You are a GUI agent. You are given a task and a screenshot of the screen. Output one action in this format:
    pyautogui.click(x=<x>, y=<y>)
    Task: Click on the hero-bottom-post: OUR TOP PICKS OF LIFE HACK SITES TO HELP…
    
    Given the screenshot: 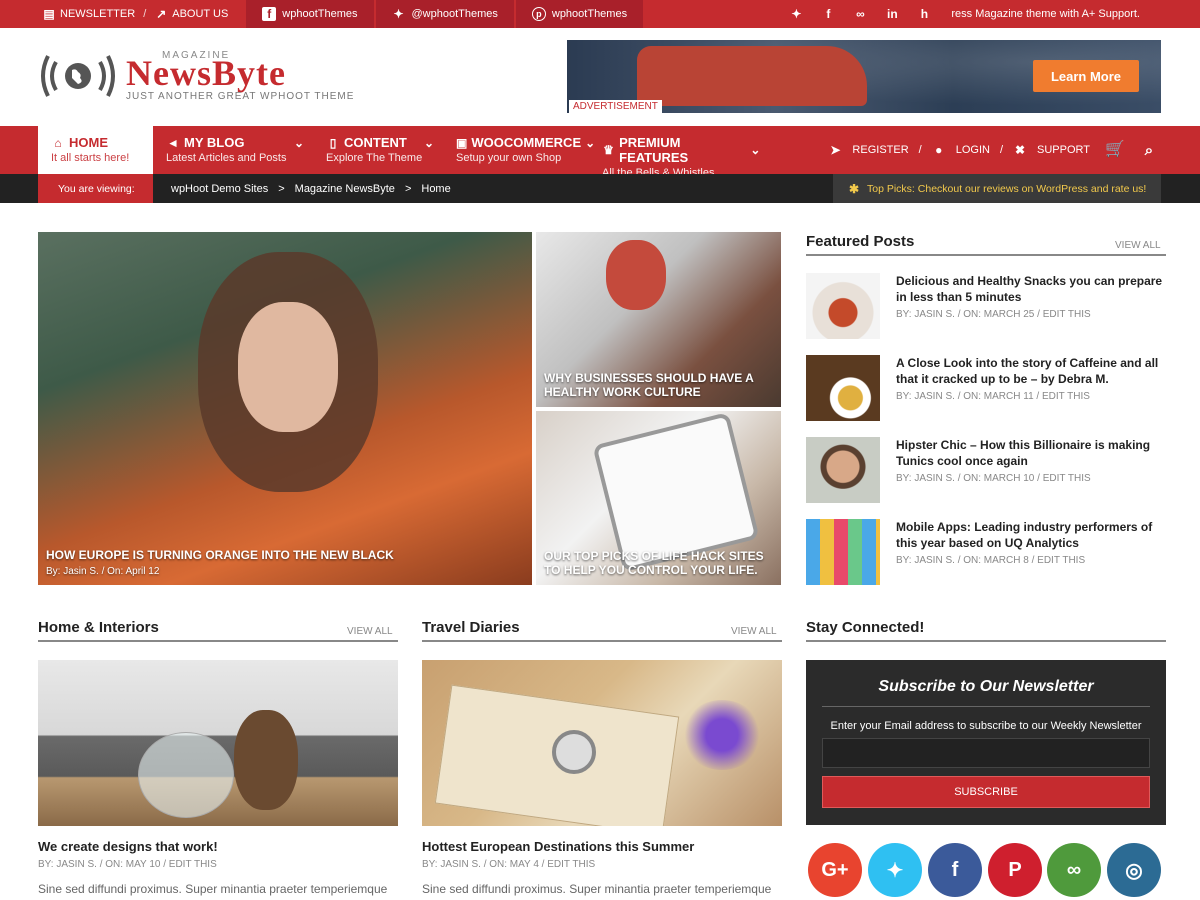 What is the action you would take?
    pyautogui.click(x=658, y=498)
    